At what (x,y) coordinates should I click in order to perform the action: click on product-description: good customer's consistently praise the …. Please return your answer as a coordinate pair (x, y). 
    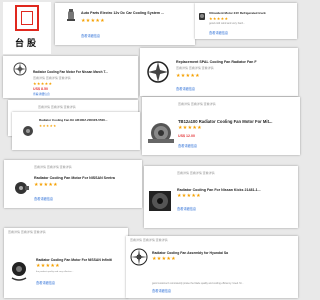
    Looking at the image, I should click on (198, 283).